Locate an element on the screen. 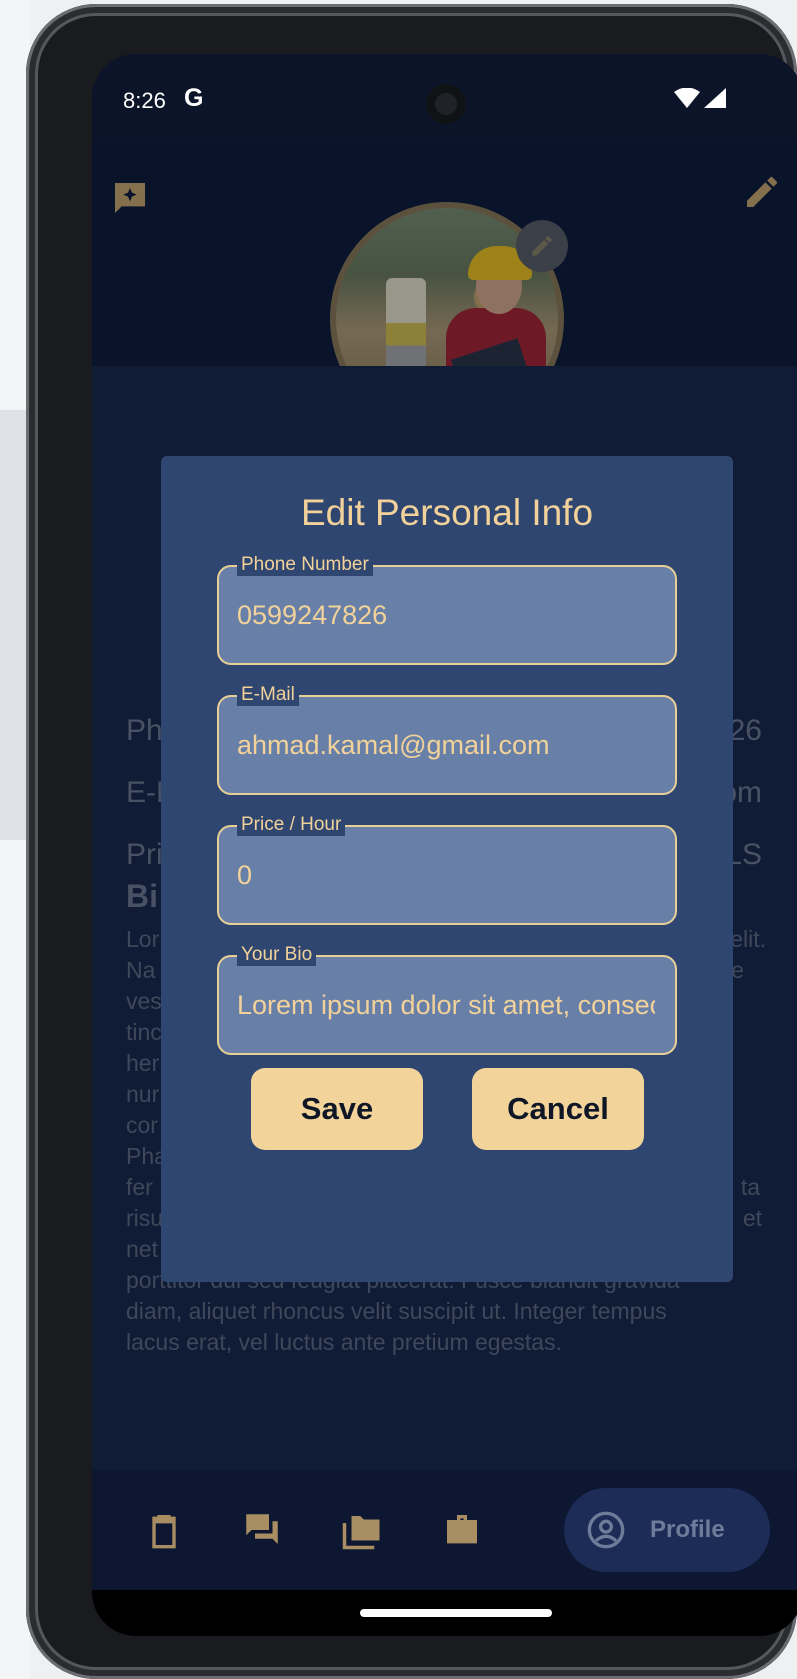 This screenshot has width=797, height=1679. phone-number-field: Phone Number is located at coordinates (447, 609).